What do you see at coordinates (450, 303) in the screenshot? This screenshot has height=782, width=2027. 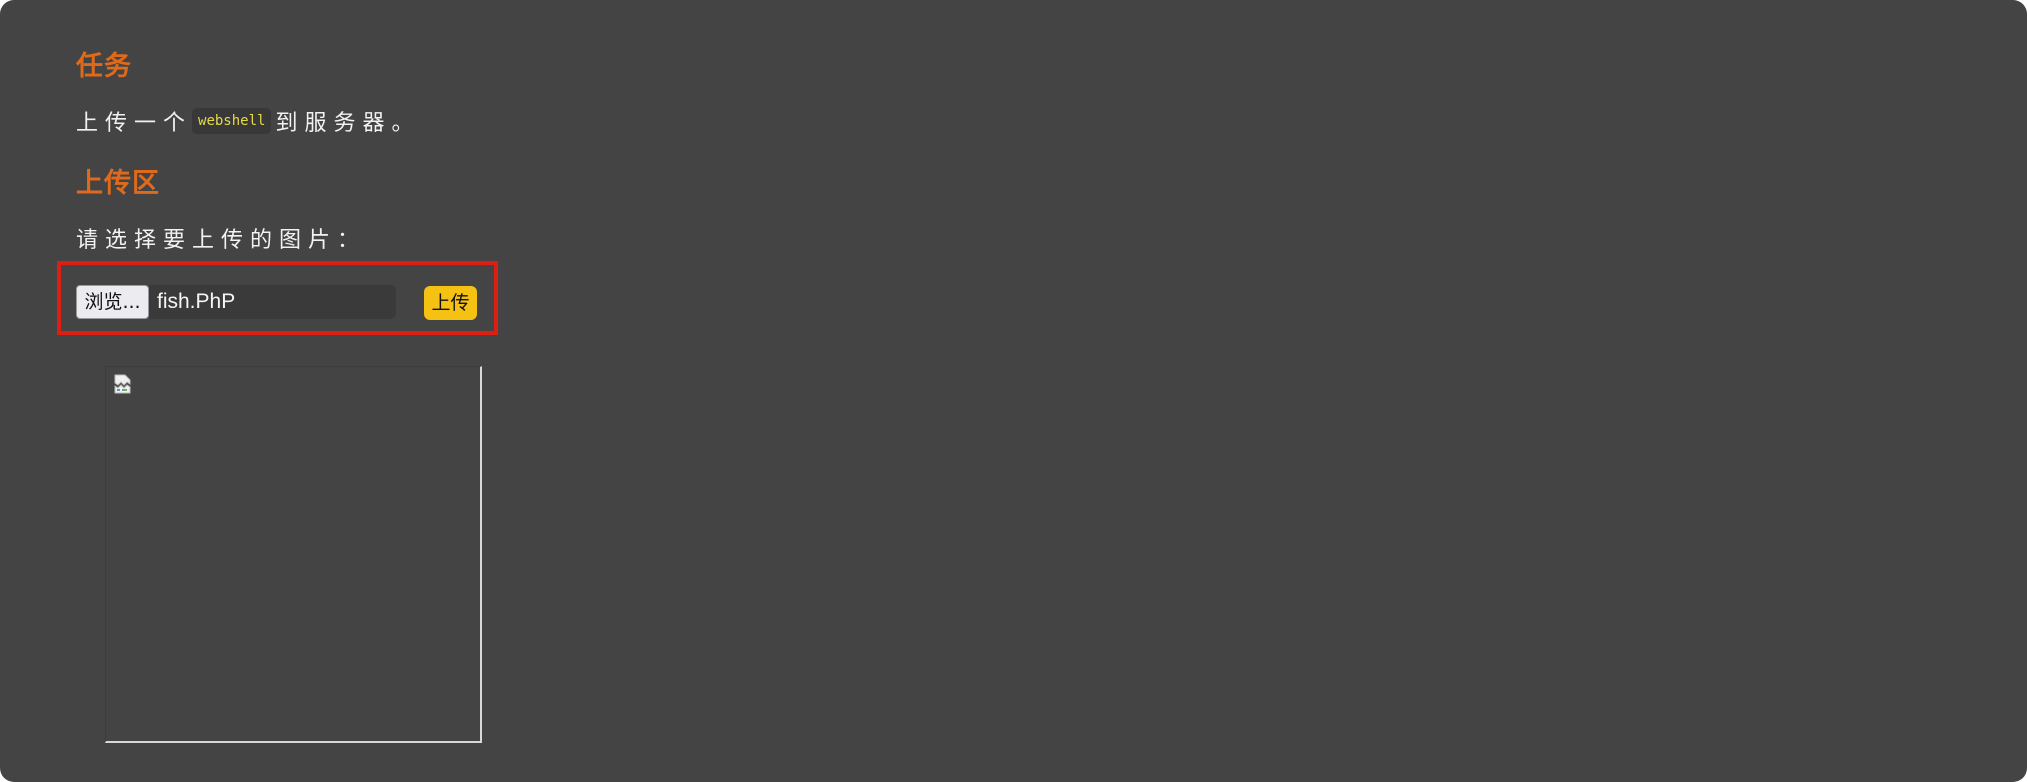 I see `upload-button: 上传` at bounding box center [450, 303].